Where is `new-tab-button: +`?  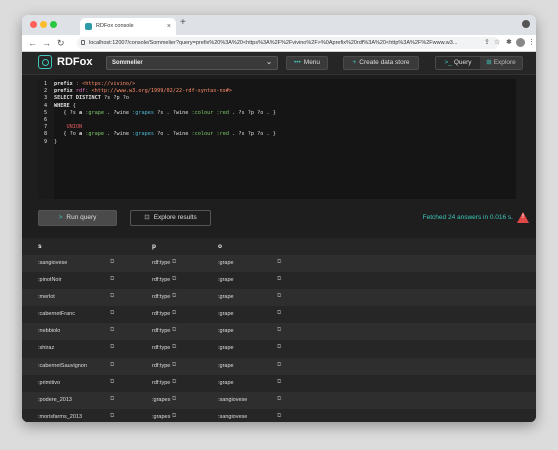
new-tab-button: + is located at coordinates (183, 22).